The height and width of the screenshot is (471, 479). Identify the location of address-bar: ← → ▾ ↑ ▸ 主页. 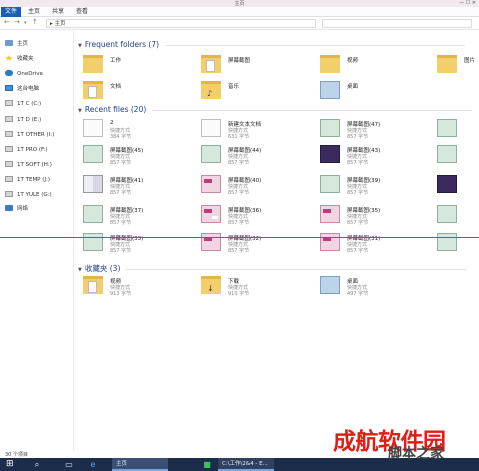
(239, 23).